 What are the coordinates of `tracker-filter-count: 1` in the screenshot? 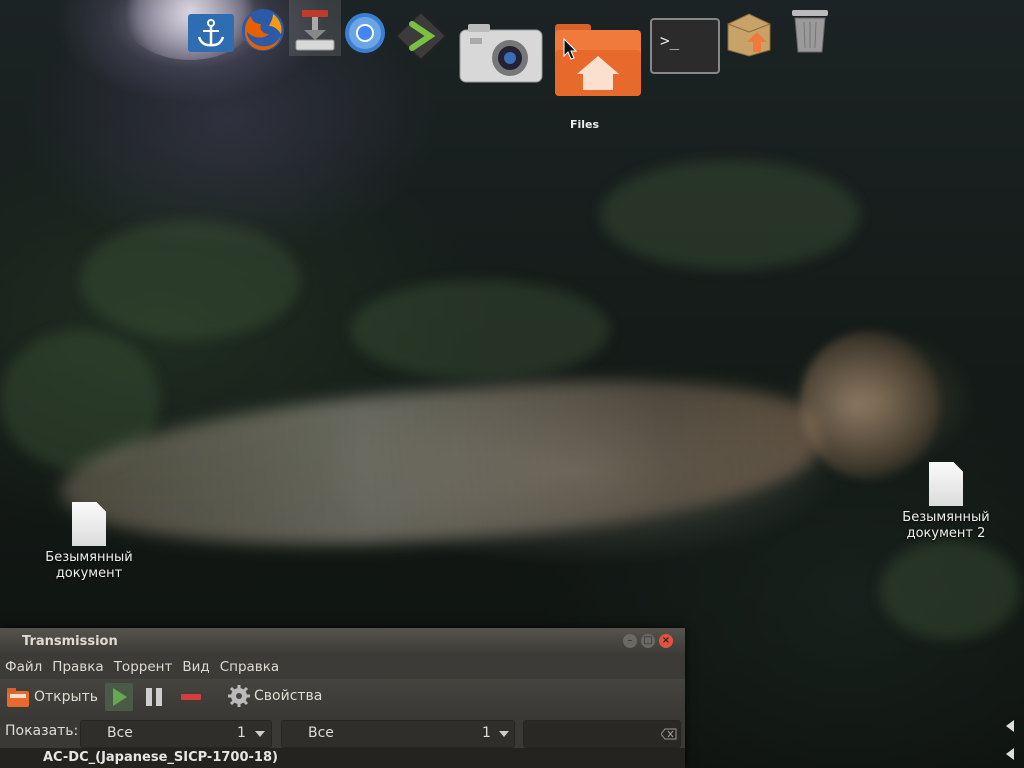 It's located at (486, 733).